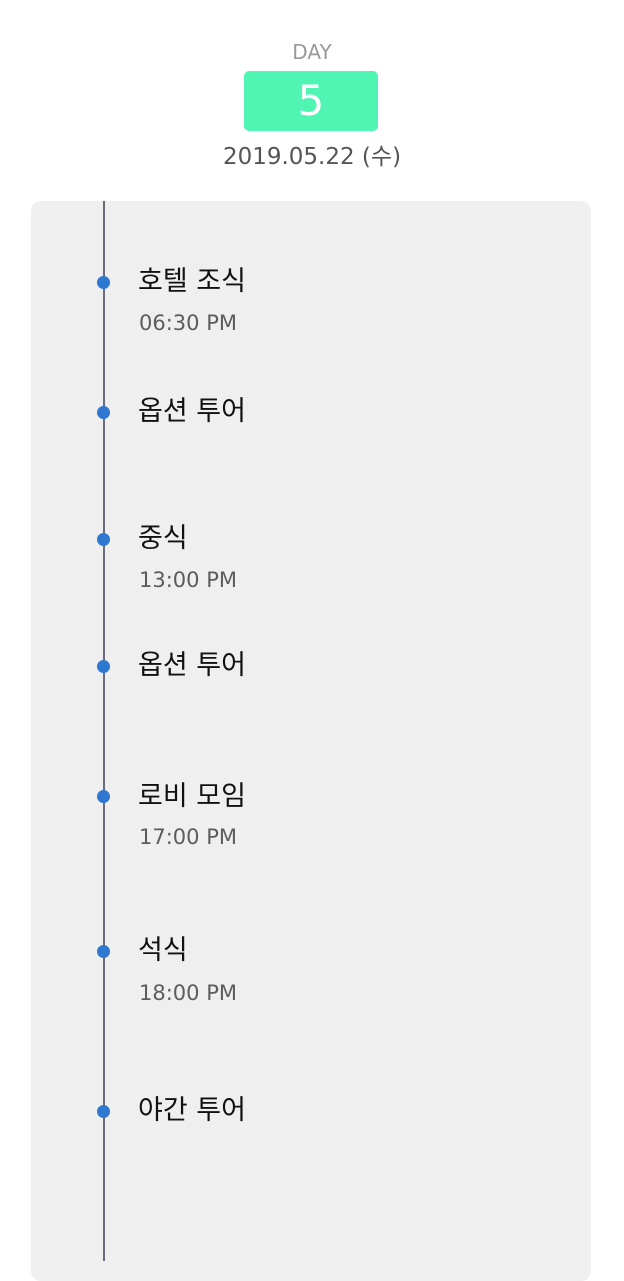 Image resolution: width=624 pixels, height=1281 pixels. What do you see at coordinates (192, 796) in the screenshot?
I see `event-title: 로비 모임` at bounding box center [192, 796].